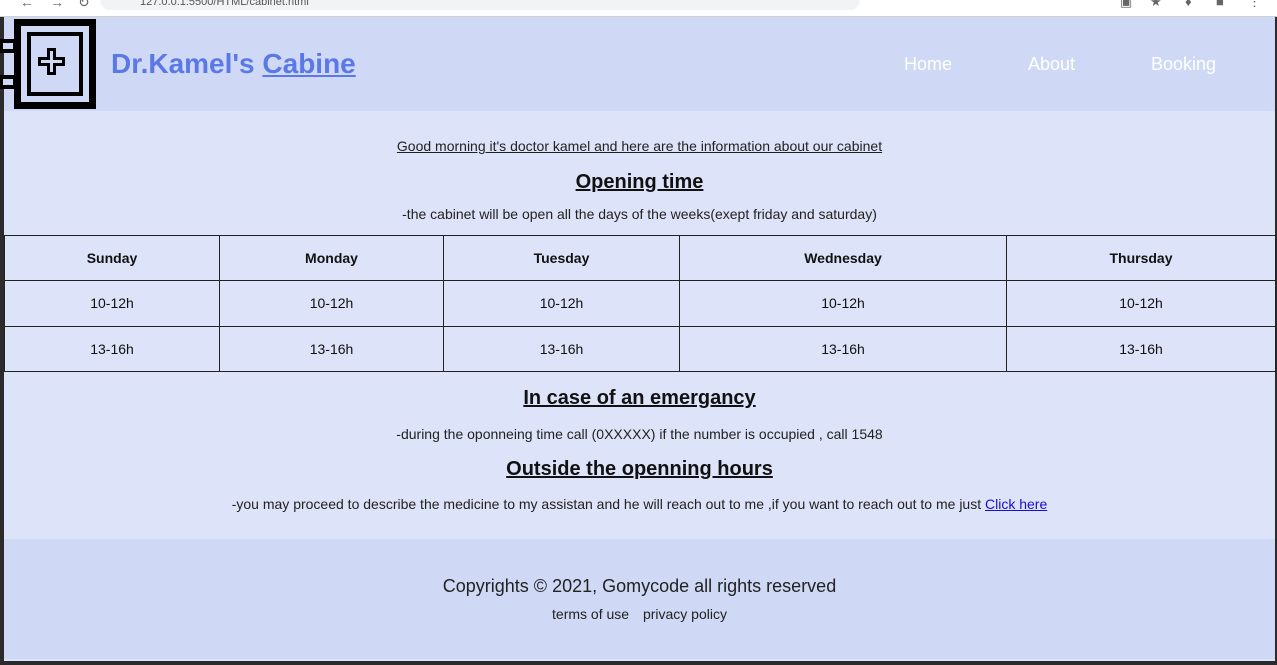  I want to click on medical-cabinet-icon, so click(48, 64).